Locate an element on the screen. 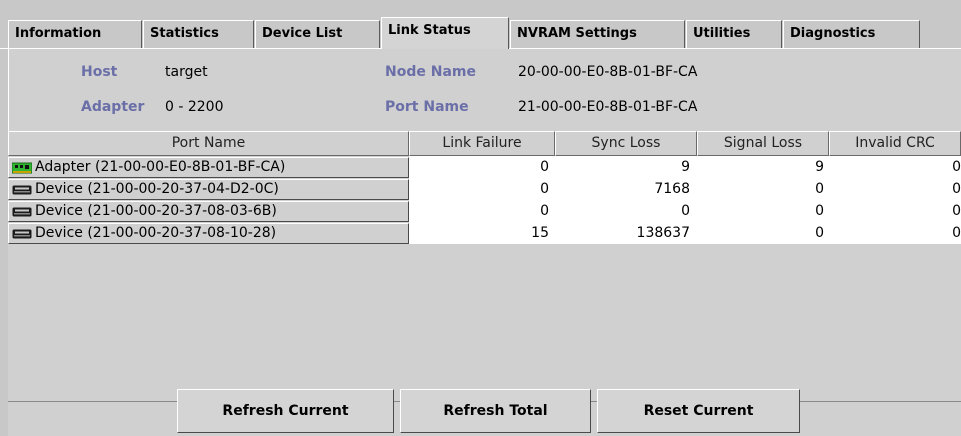 The width and height of the screenshot is (961, 436). adapter-card-icon is located at coordinates (22, 168).